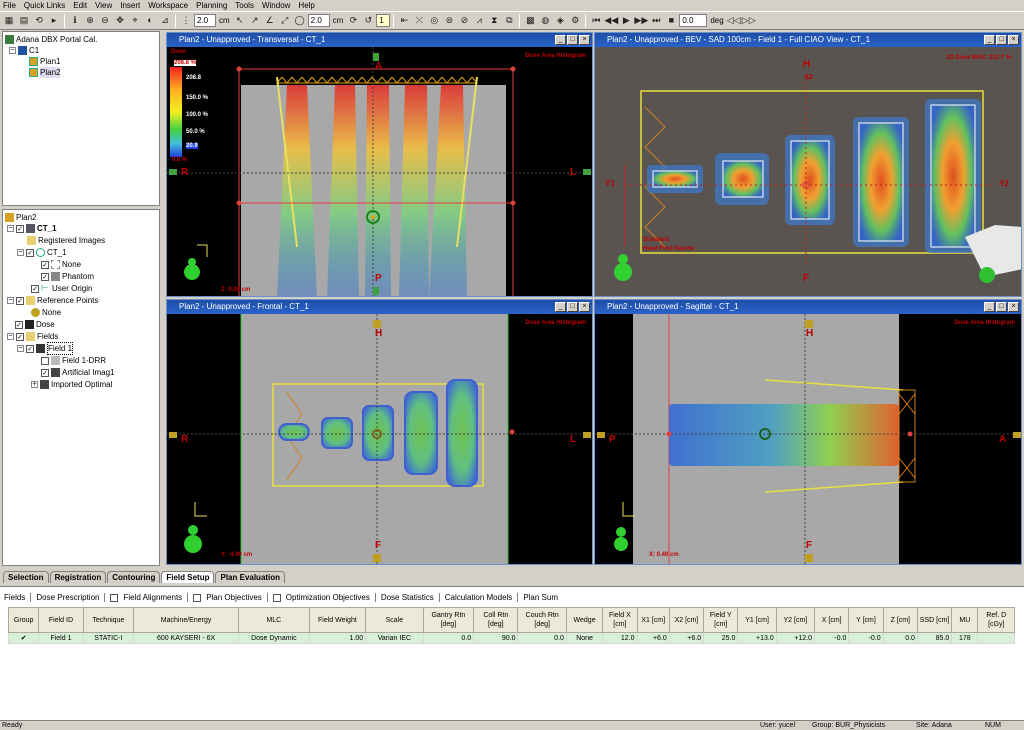 Image resolution: width=1024 pixels, height=730 pixels. What do you see at coordinates (45, 72) in the screenshot?
I see `tree-plan2: Plan2` at bounding box center [45, 72].